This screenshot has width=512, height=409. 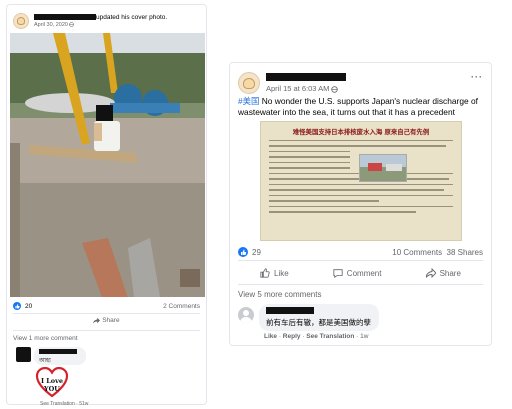 I want to click on post-date-text: April 15 at 6:03 AM, so click(x=298, y=88).